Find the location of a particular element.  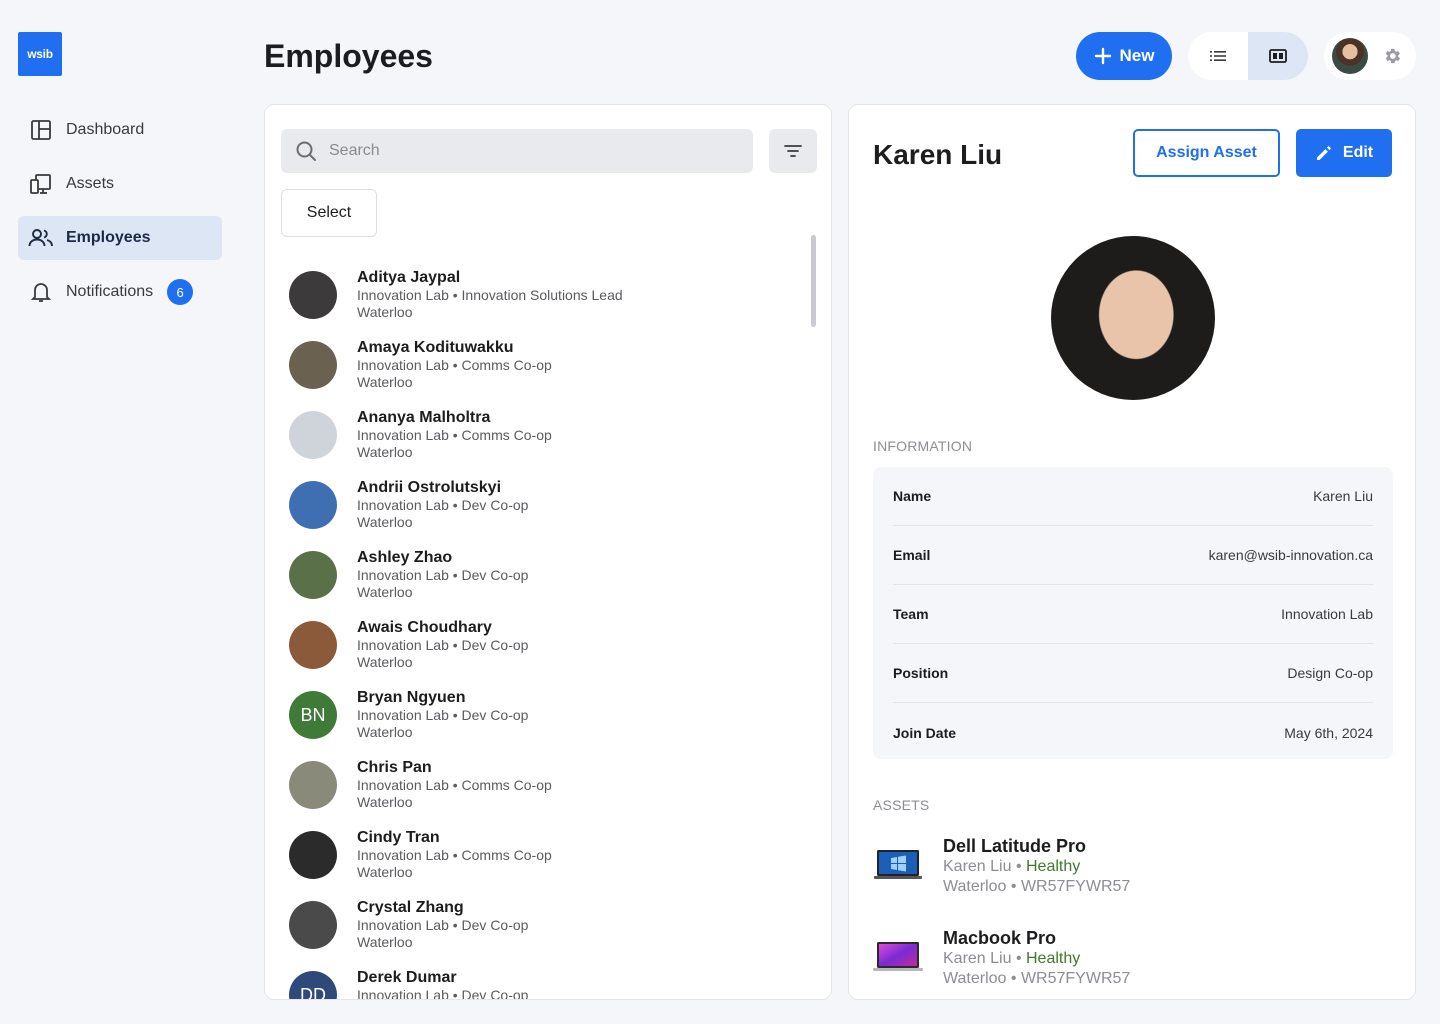

employee-name: Derek Dumar is located at coordinates (407, 977).